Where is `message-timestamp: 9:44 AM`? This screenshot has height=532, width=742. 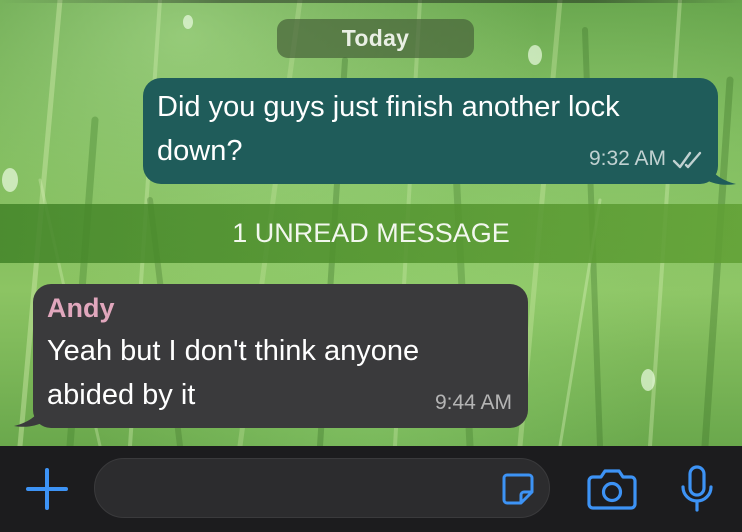
message-timestamp: 9:44 AM is located at coordinates (473, 402).